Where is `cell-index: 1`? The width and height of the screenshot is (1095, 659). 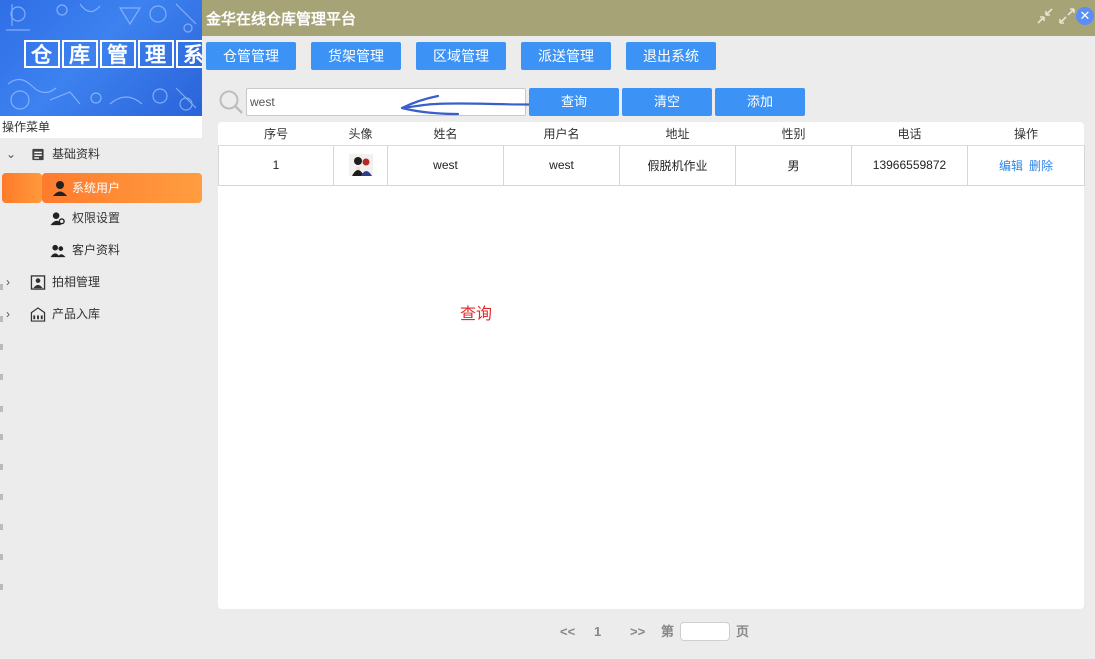 cell-index: 1 is located at coordinates (276, 165).